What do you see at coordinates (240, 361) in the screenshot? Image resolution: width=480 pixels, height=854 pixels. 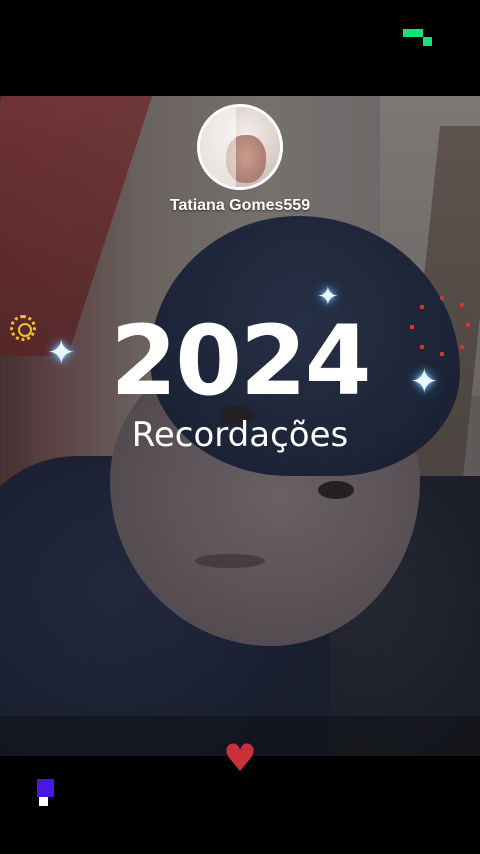 I see `year-title: 2024` at bounding box center [240, 361].